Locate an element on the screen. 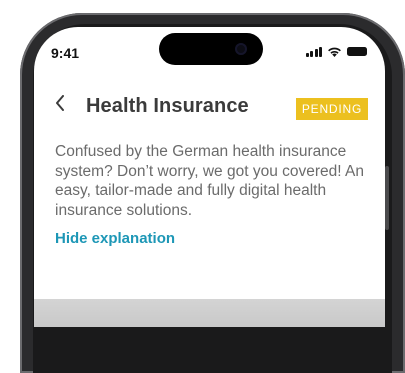  battery-icon is located at coordinates (357, 51).